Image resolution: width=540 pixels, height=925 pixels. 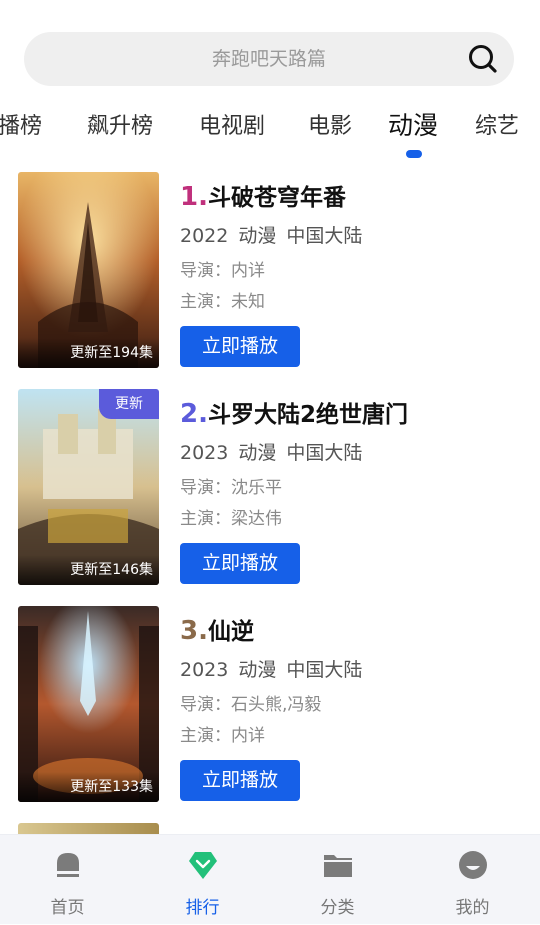 What do you see at coordinates (337, 880) in the screenshot?
I see `nav-item-category: 分类` at bounding box center [337, 880].